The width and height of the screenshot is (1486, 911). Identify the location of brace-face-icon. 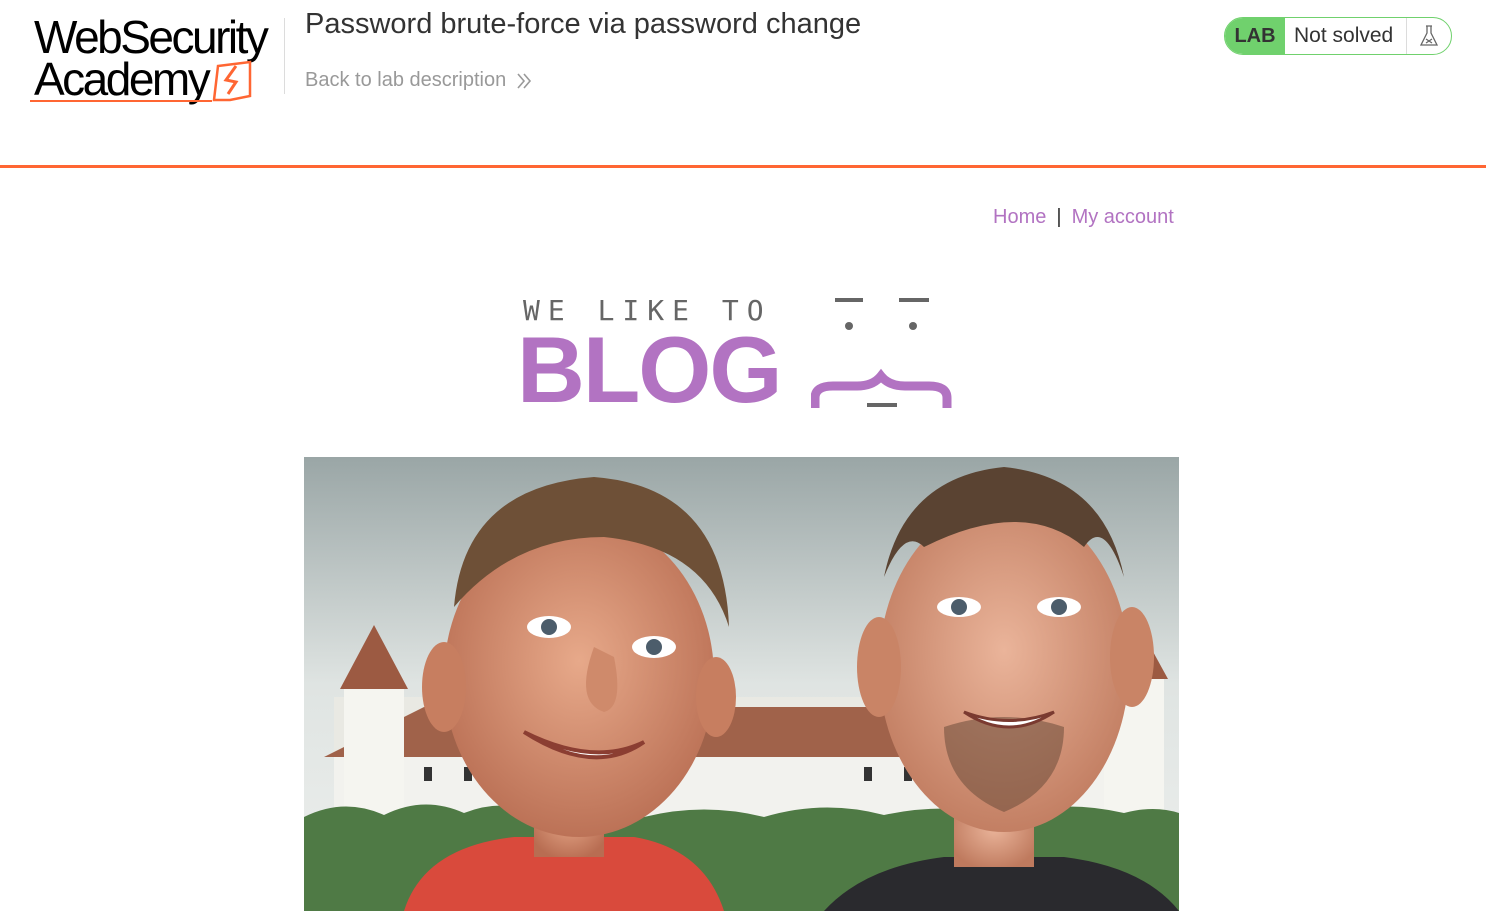
(881, 353).